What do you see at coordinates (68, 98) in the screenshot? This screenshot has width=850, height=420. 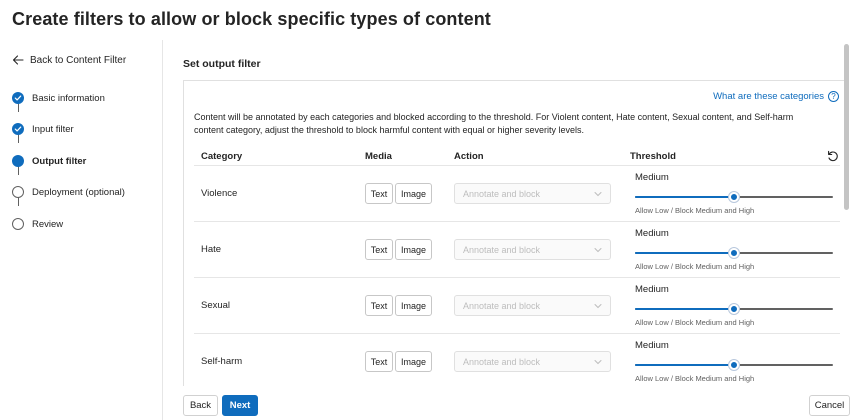 I see `step-label: Basic information` at bounding box center [68, 98].